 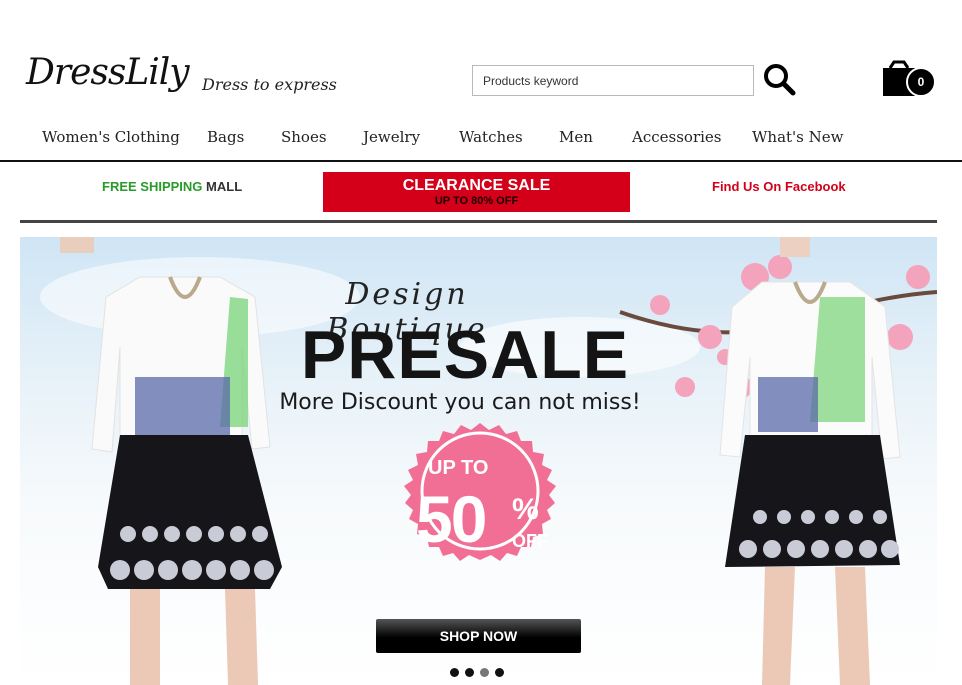 What do you see at coordinates (481, 161) in the screenshot?
I see `nav-divider` at bounding box center [481, 161].